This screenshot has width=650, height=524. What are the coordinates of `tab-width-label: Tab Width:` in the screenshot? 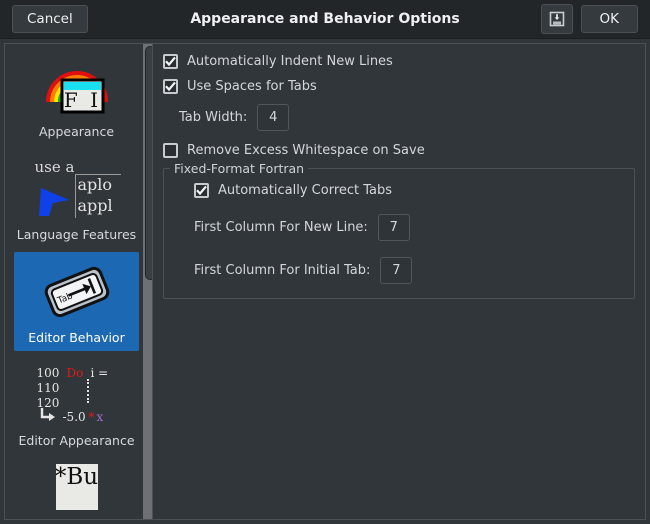 It's located at (213, 117).